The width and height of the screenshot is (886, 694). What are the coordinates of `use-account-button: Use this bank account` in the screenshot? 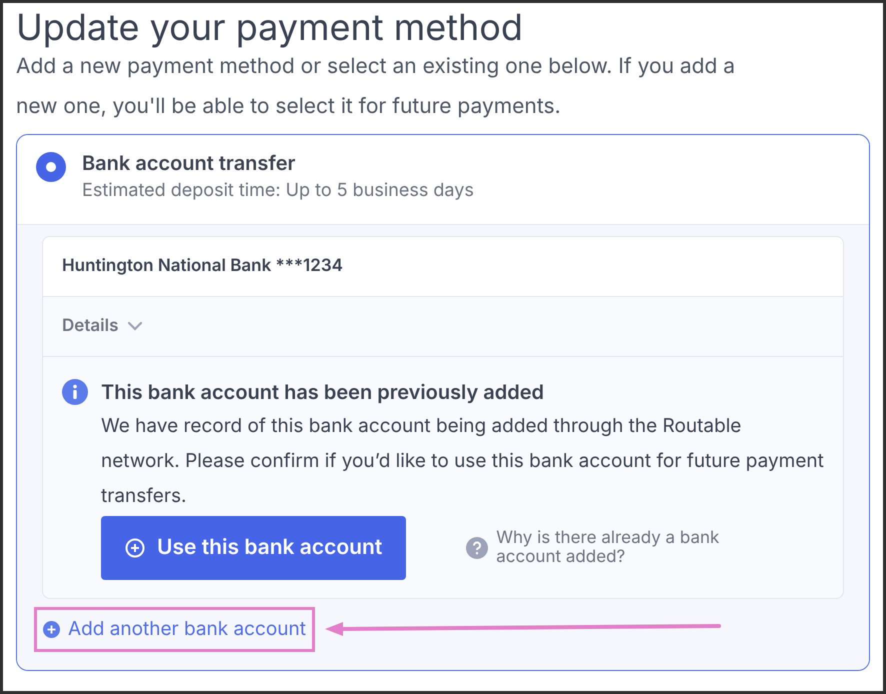 It's located at (253, 548).